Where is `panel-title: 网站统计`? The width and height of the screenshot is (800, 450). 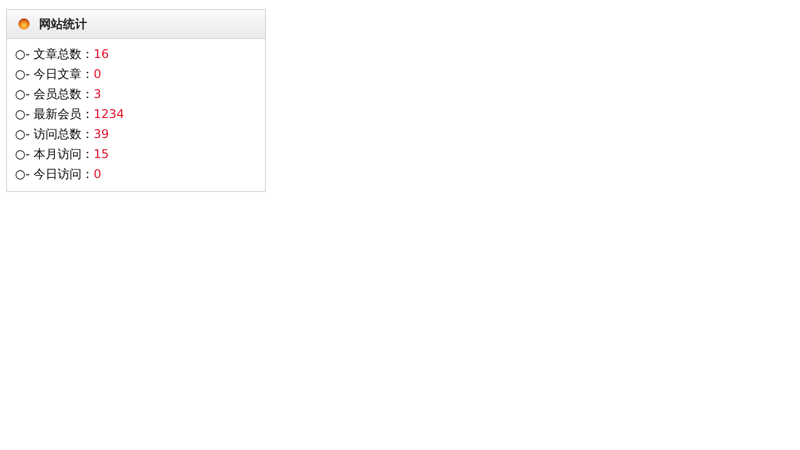 panel-title: 网站统计 is located at coordinates (63, 24).